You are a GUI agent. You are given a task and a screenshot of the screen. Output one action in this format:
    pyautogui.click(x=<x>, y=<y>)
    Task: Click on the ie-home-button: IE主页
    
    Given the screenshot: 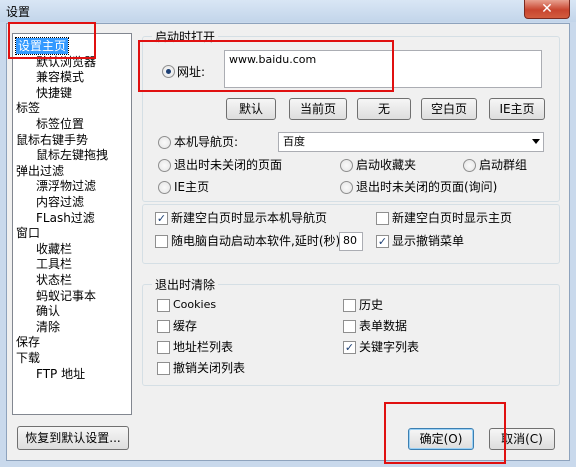 What is the action you would take?
    pyautogui.click(x=517, y=109)
    